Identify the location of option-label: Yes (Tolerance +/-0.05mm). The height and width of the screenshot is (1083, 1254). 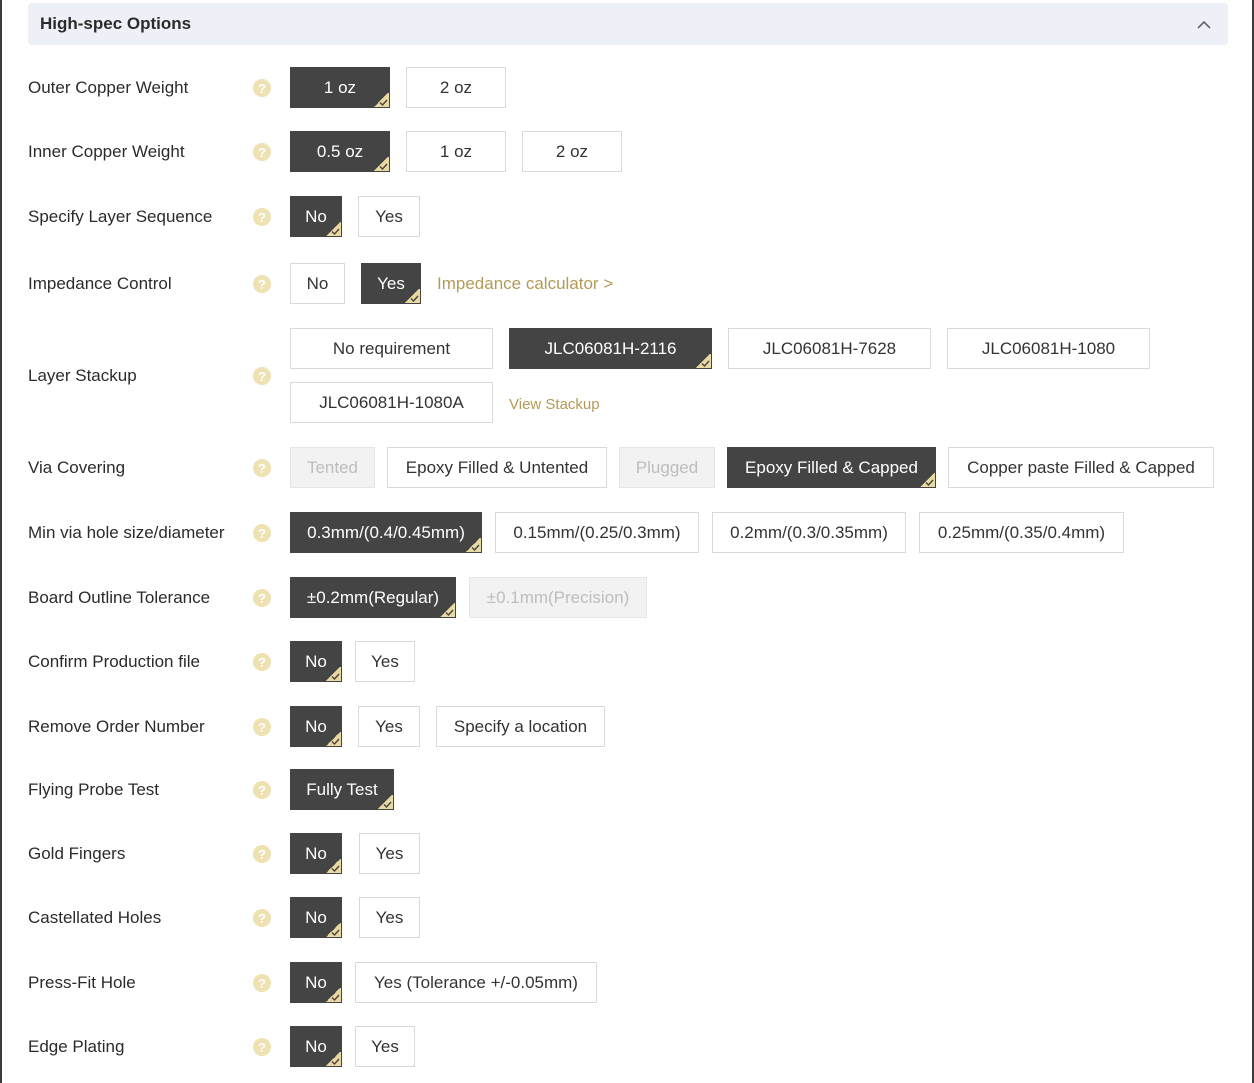
(476, 982).